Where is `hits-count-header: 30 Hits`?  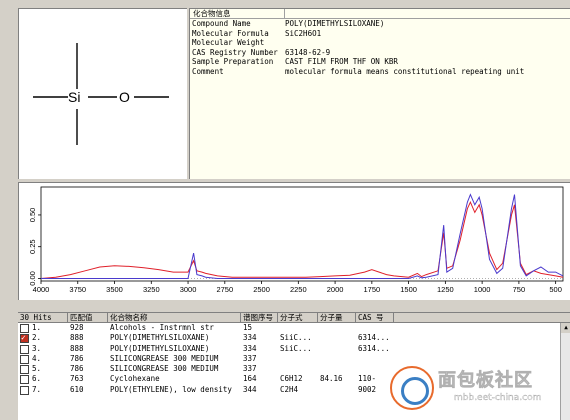 hits-count-header: 30 Hits is located at coordinates (43, 317).